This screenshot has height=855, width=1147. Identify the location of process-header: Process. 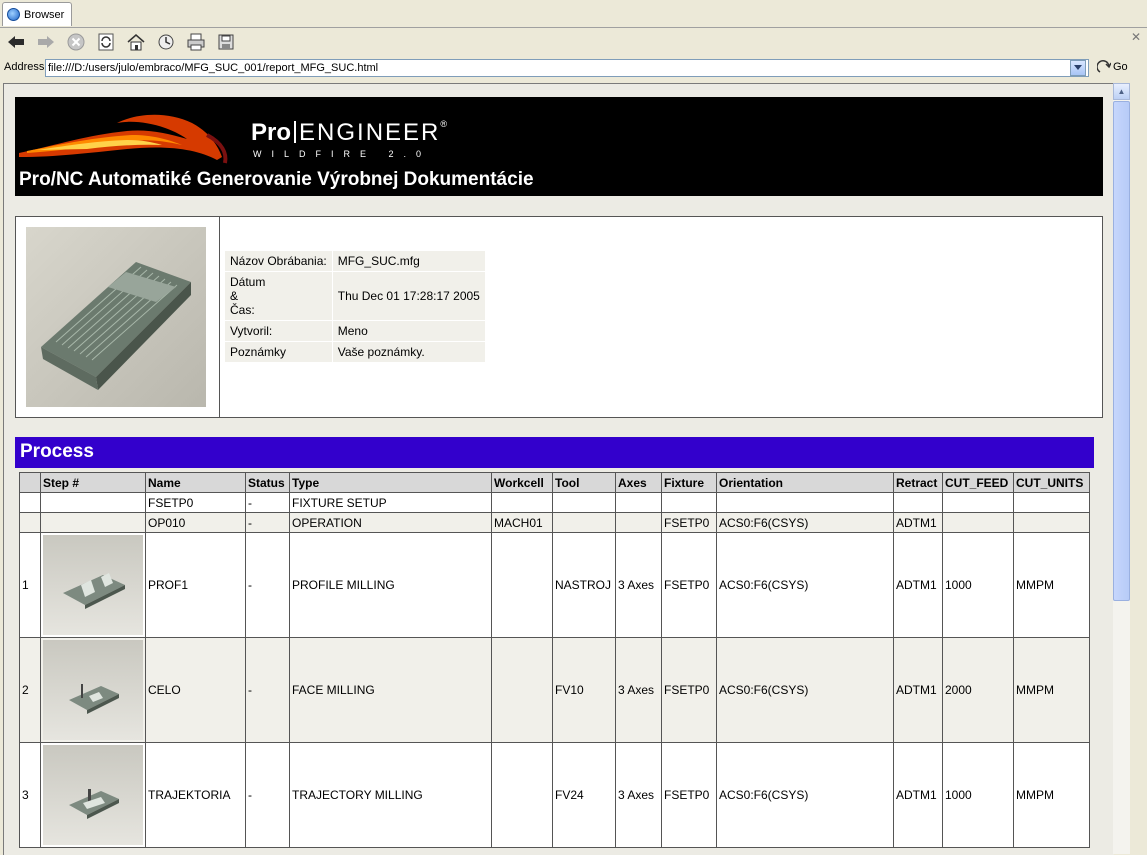
(554, 452).